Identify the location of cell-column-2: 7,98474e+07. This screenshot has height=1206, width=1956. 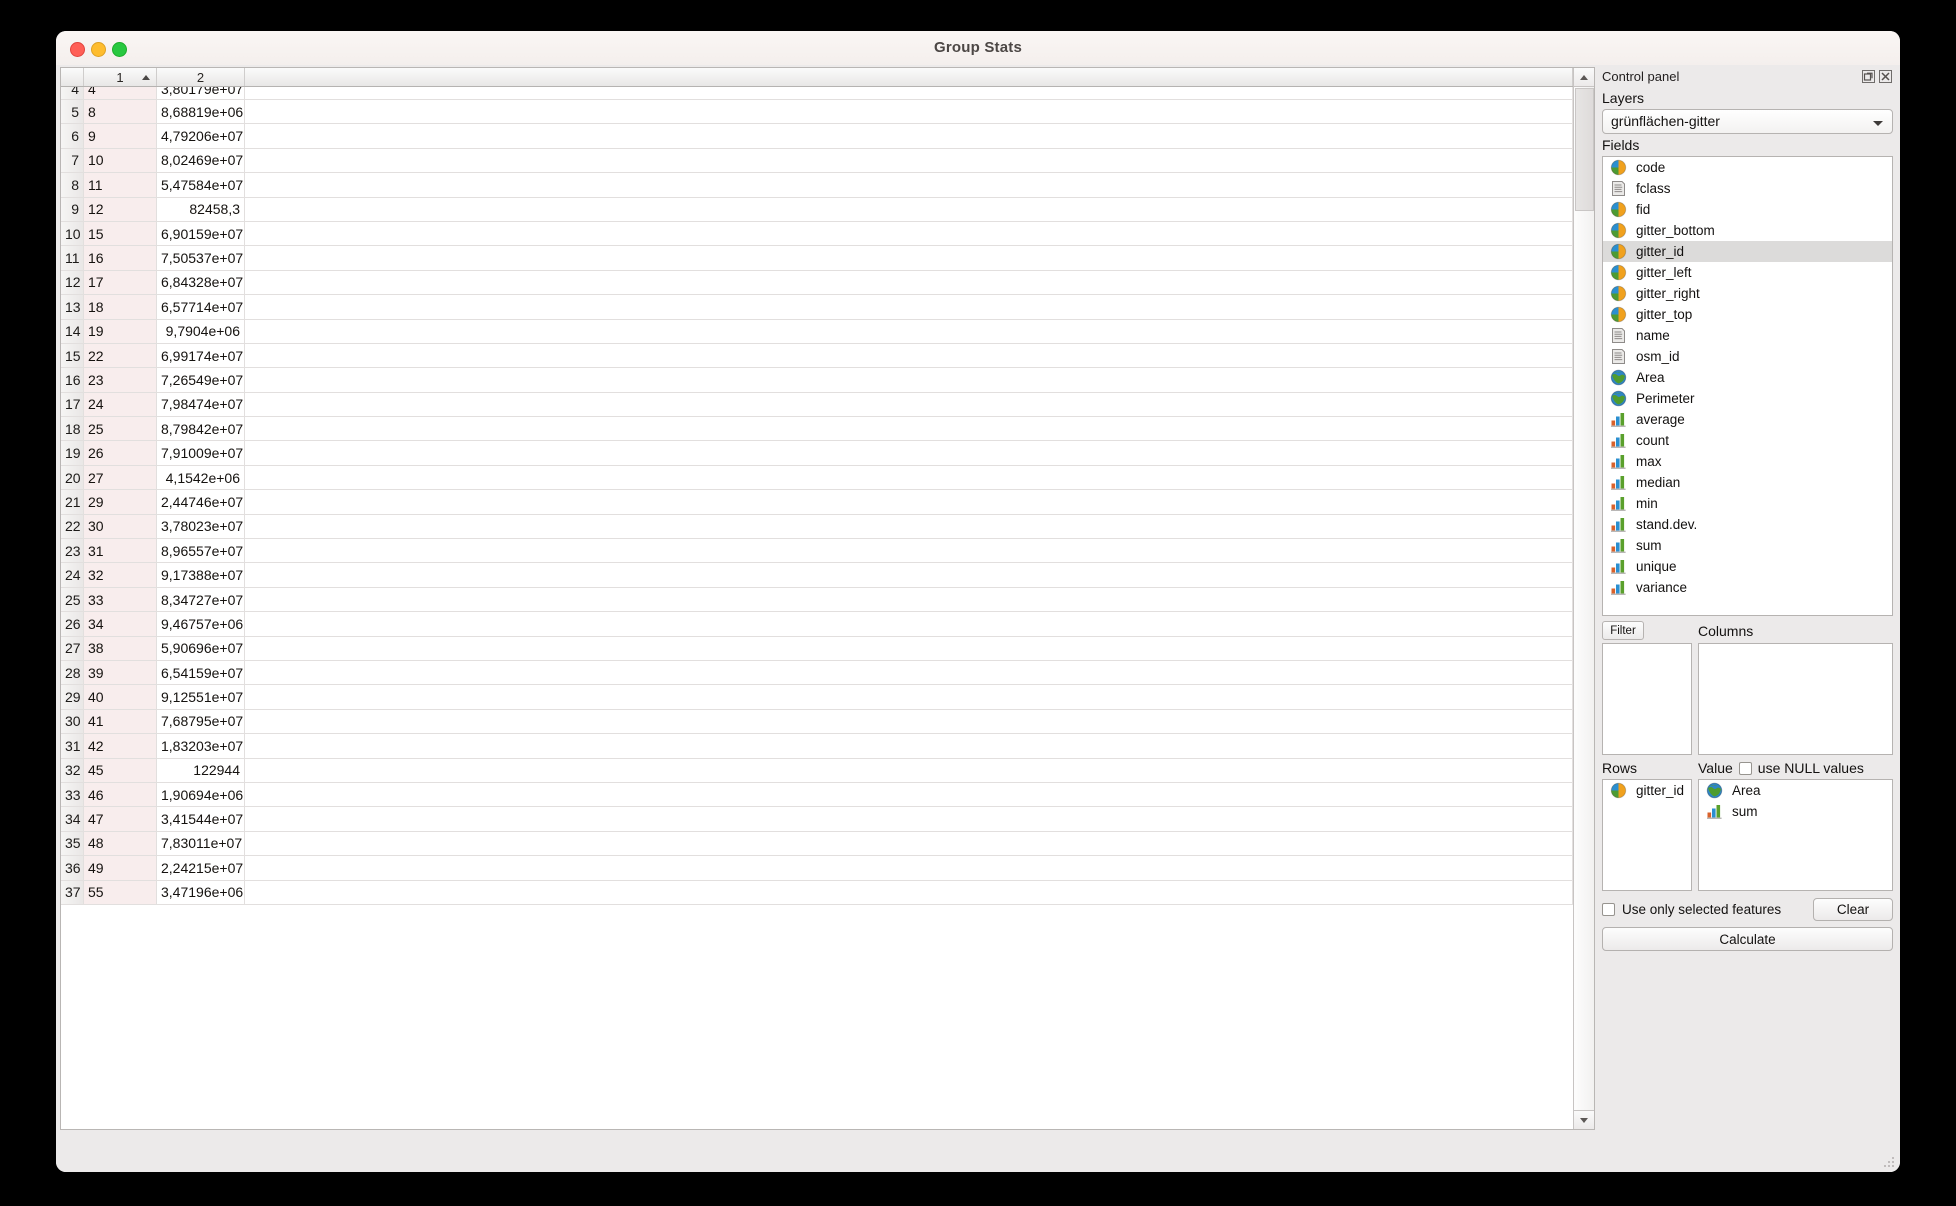
(200, 405).